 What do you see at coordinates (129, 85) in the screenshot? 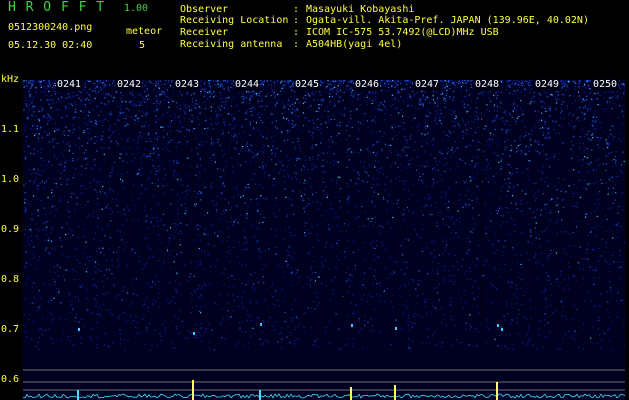
I see `time-tick: 0242` at bounding box center [129, 85].